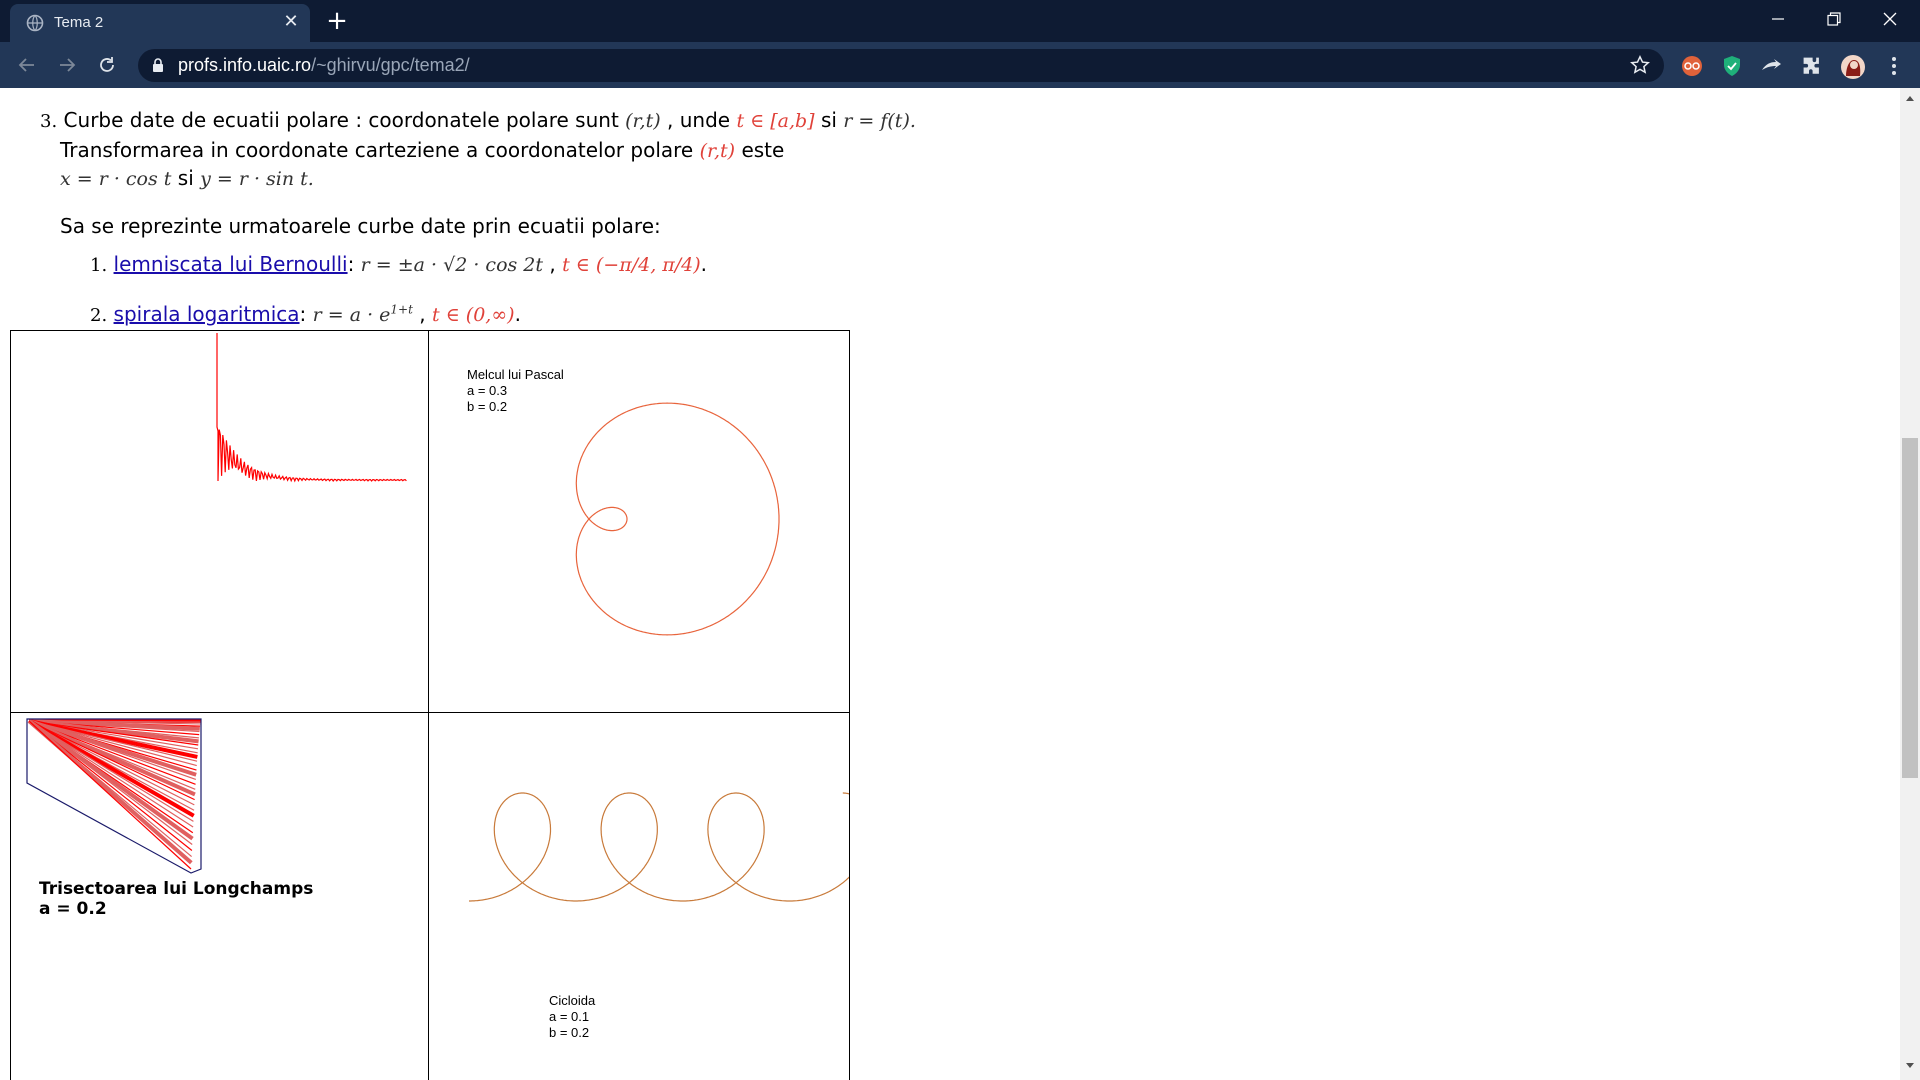 This screenshot has width=1920, height=1080. I want to click on item-3-line-3: x = r · cos t si y = r · sin t., so click(187, 178).